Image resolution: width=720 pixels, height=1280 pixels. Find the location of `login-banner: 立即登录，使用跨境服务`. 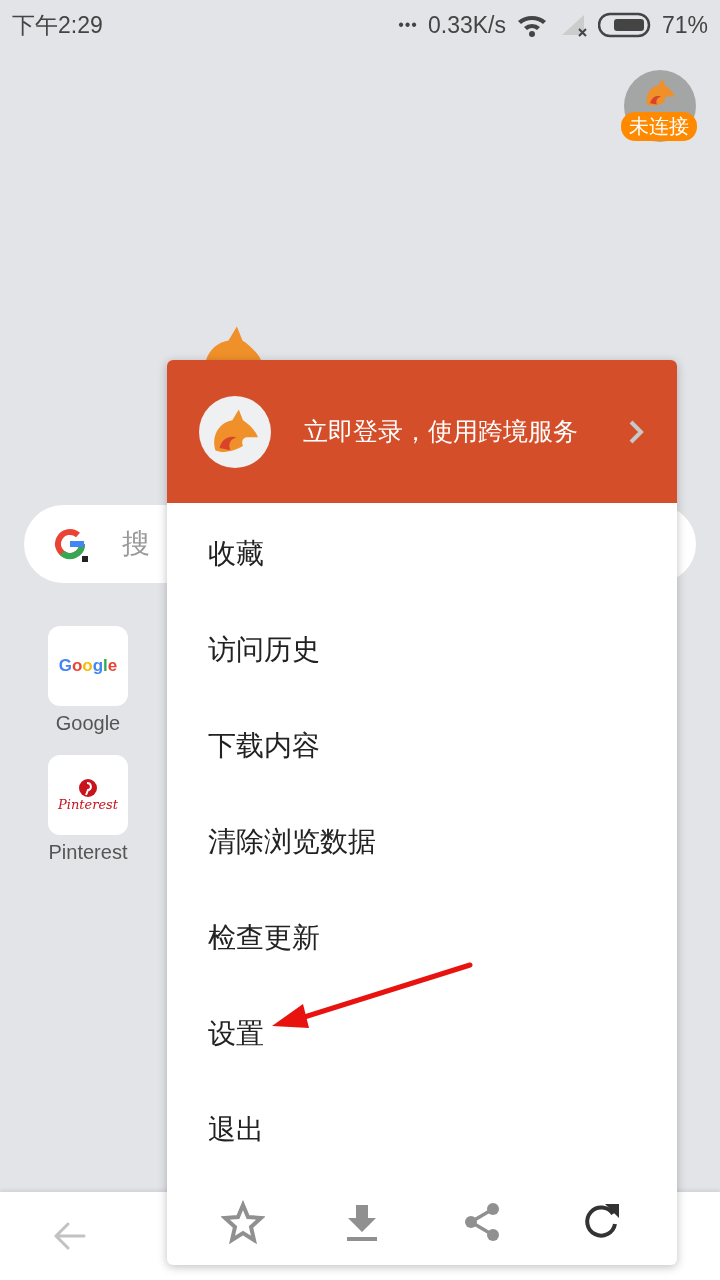

login-banner: 立即登录，使用跨境服务 is located at coordinates (422, 431).